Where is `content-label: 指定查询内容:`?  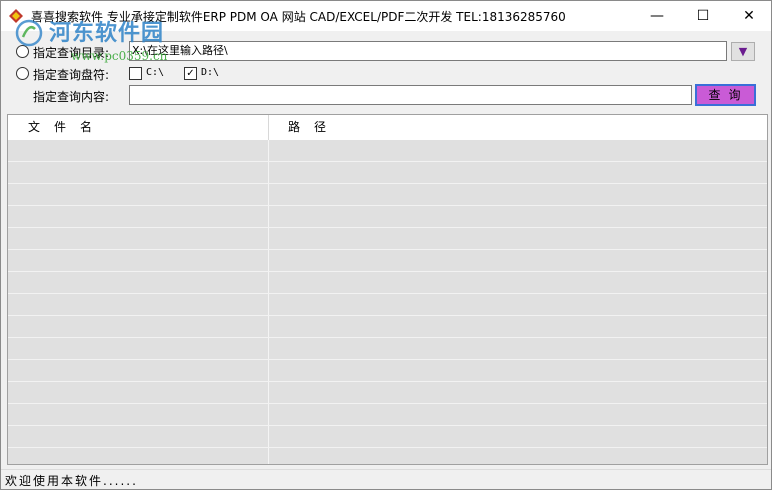 content-label: 指定查询内容: is located at coordinates (71, 97).